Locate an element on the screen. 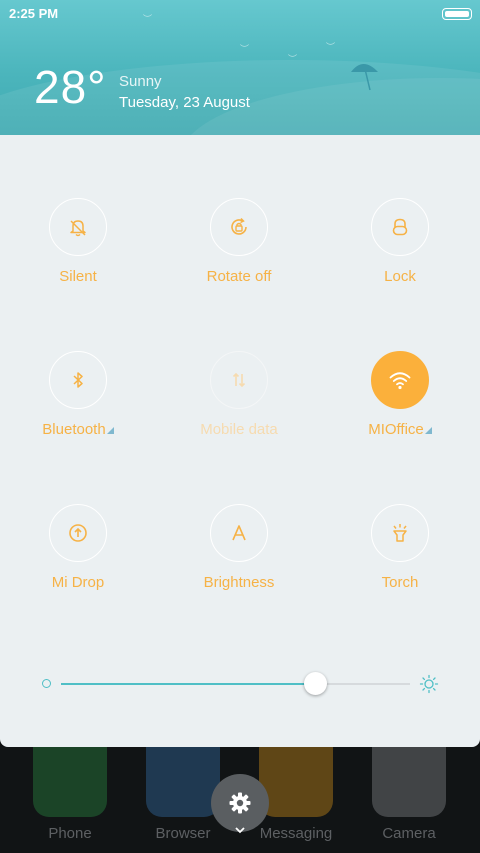  toggle-mi-drop: Mi Drop is located at coordinates (78, 559).